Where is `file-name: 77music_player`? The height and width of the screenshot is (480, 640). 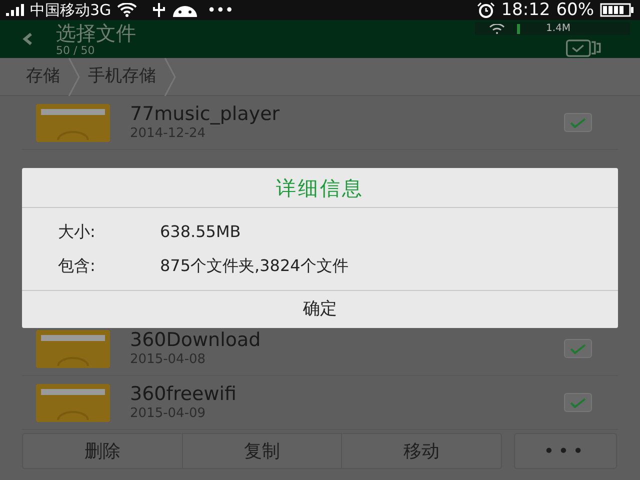
file-name: 77music_player is located at coordinates (205, 114).